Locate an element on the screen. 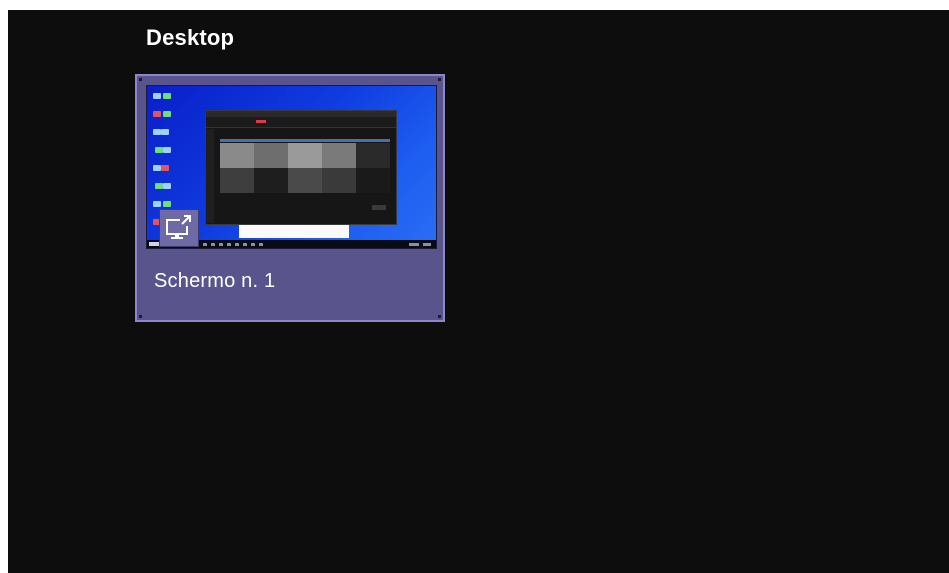 This screenshot has width=949, height=573. screen-thumbnail is located at coordinates (291, 167).